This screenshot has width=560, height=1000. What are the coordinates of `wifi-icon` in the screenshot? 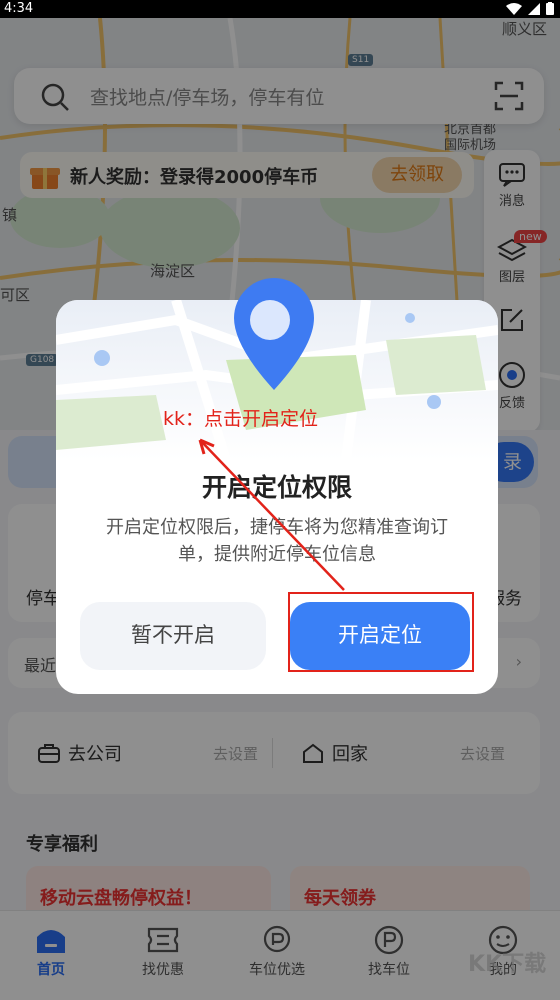 It's located at (514, 8).